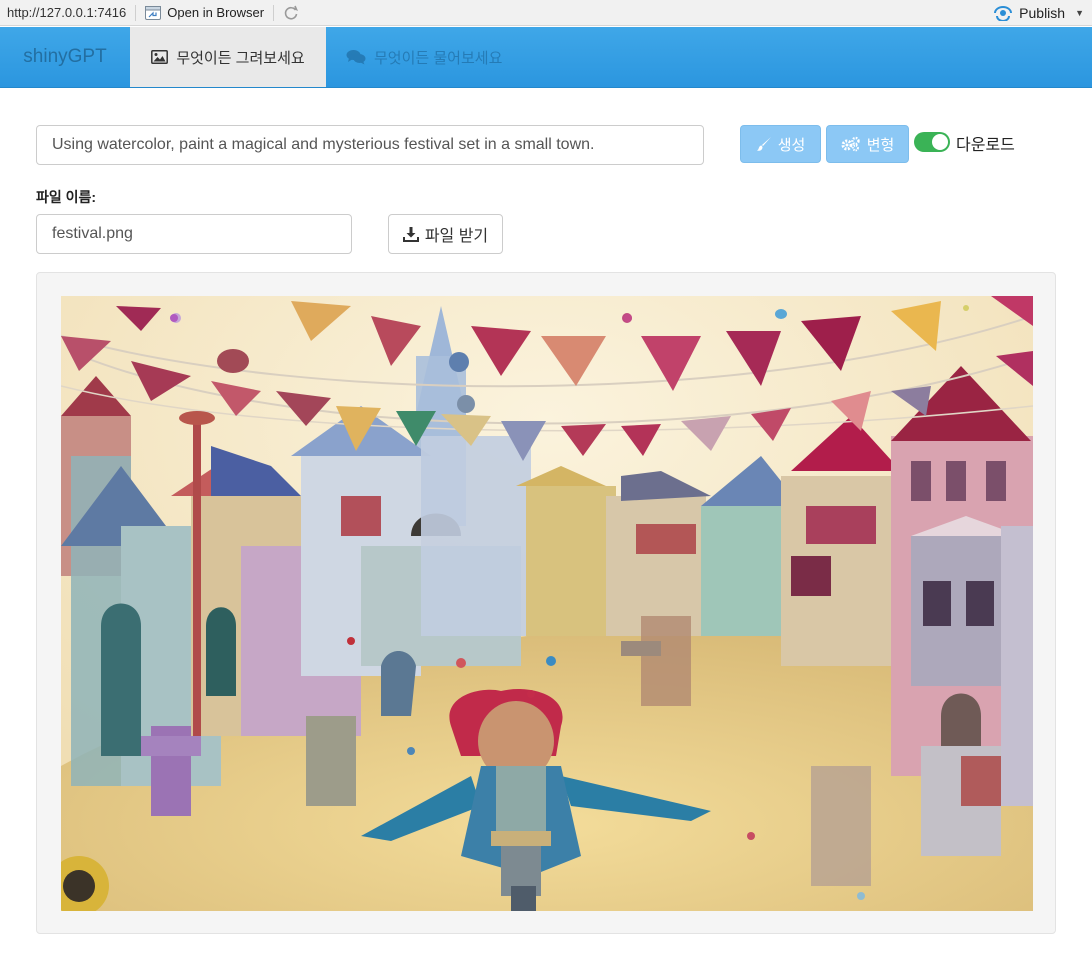  Describe the element at coordinates (1042, 13) in the screenshot. I see `publish-label: Publish` at that location.